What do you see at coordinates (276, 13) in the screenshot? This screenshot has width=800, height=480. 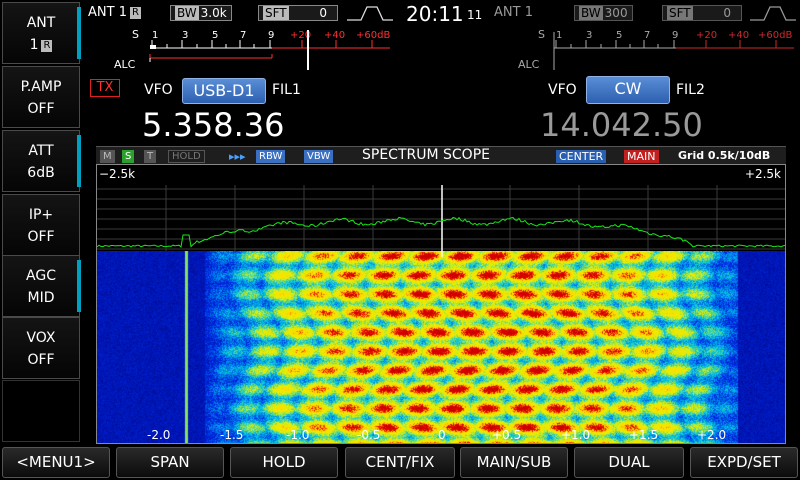 I see `main-sft-label: SFT` at bounding box center [276, 13].